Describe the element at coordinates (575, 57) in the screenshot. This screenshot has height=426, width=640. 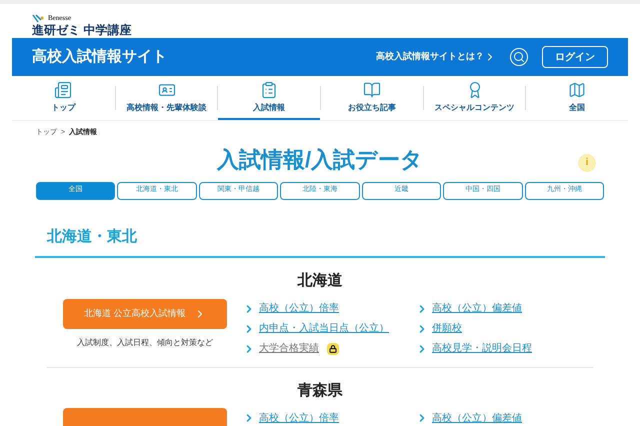
I see `login-button: ログイン` at that location.